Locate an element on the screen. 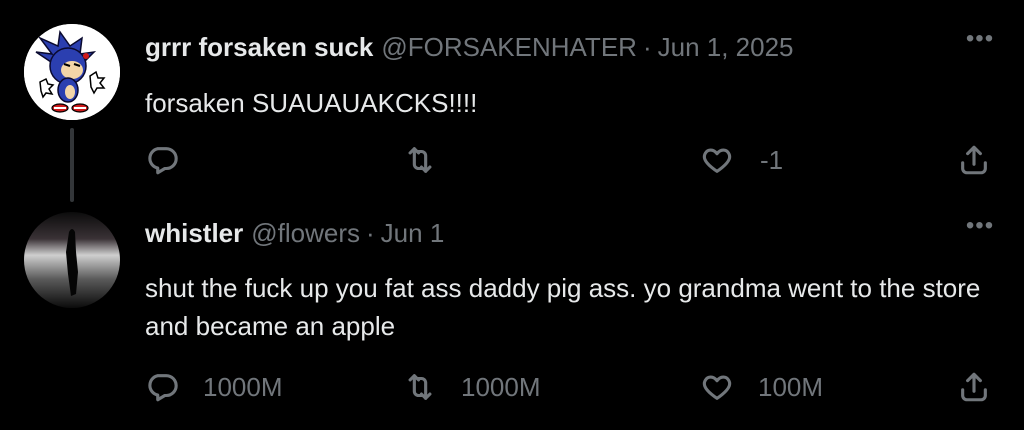 This screenshot has width=1024, height=430. tweet-header: whistler @flowers · Jun 1 is located at coordinates (294, 233).